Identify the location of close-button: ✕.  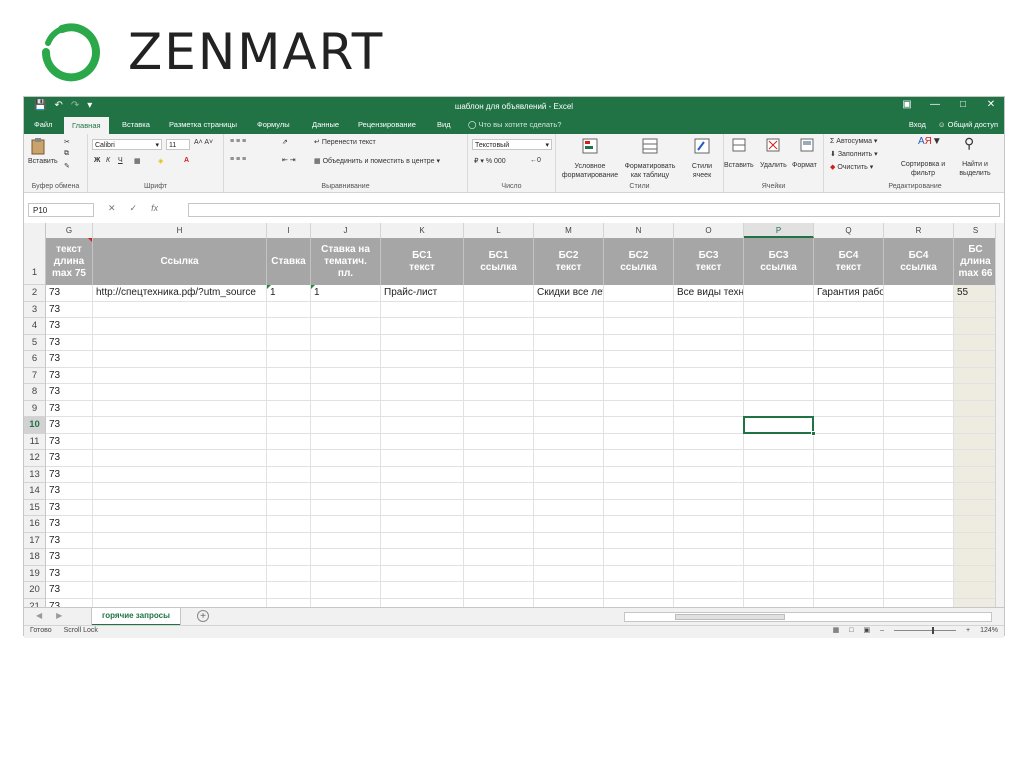
(991, 104).